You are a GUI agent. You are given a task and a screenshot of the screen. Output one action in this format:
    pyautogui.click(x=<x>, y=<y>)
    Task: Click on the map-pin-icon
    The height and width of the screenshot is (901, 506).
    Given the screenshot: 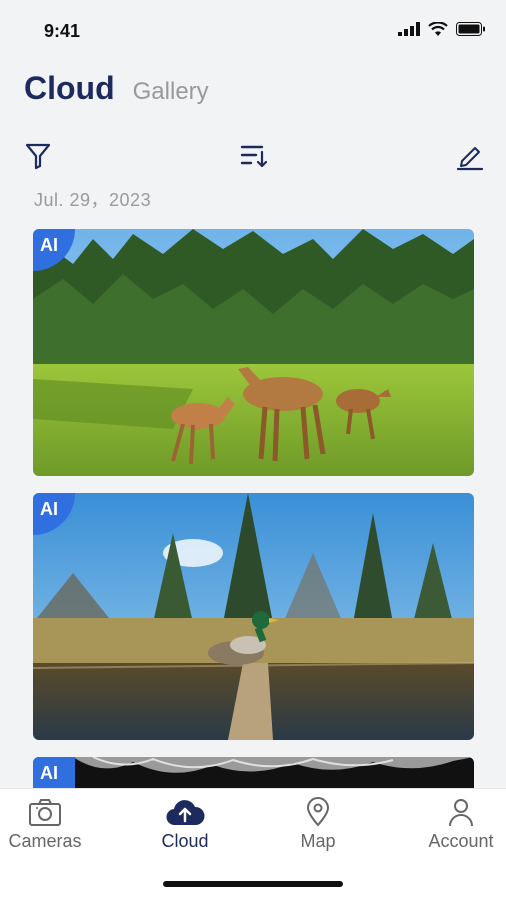 What is the action you would take?
    pyautogui.click(x=318, y=812)
    